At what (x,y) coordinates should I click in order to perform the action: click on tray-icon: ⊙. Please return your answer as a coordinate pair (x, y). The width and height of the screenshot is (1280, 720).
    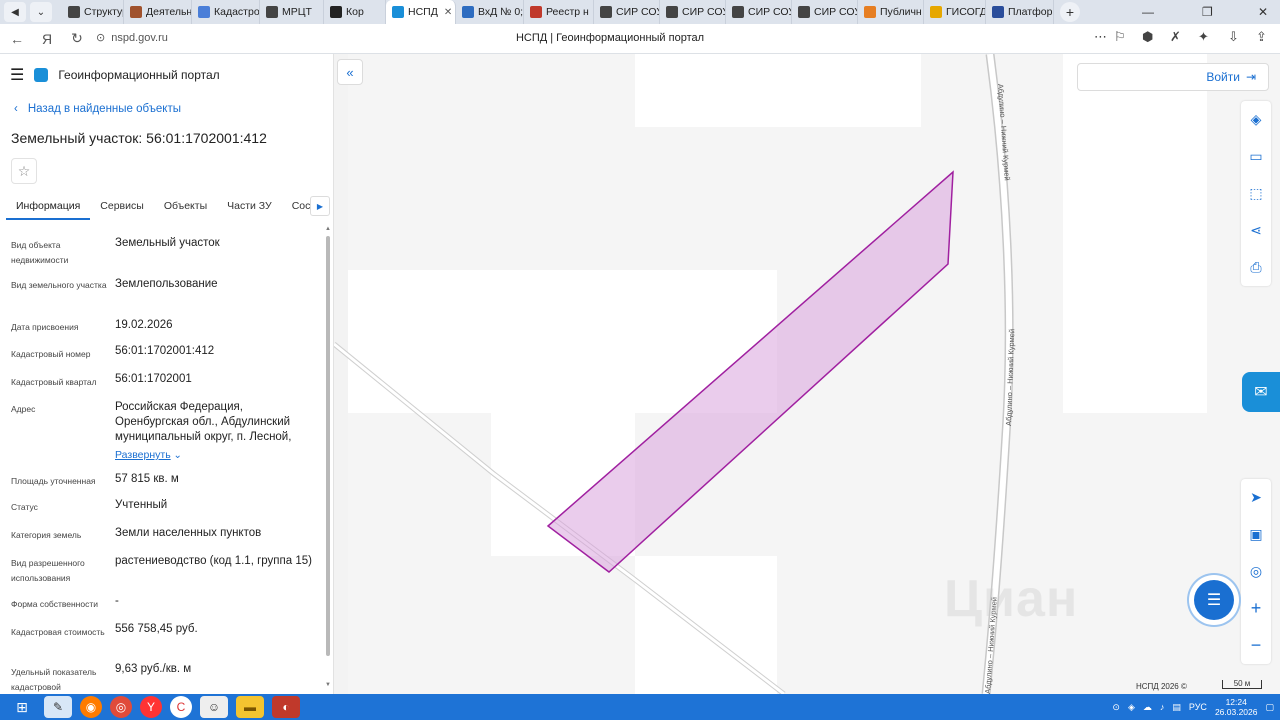
    Looking at the image, I should click on (1116, 707).